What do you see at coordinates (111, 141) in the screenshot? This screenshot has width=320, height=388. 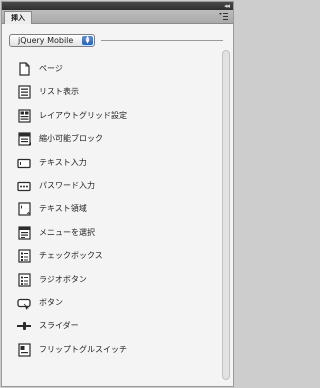 I see `list-item-collapsible-block: 縮小可能ブロック` at bounding box center [111, 141].